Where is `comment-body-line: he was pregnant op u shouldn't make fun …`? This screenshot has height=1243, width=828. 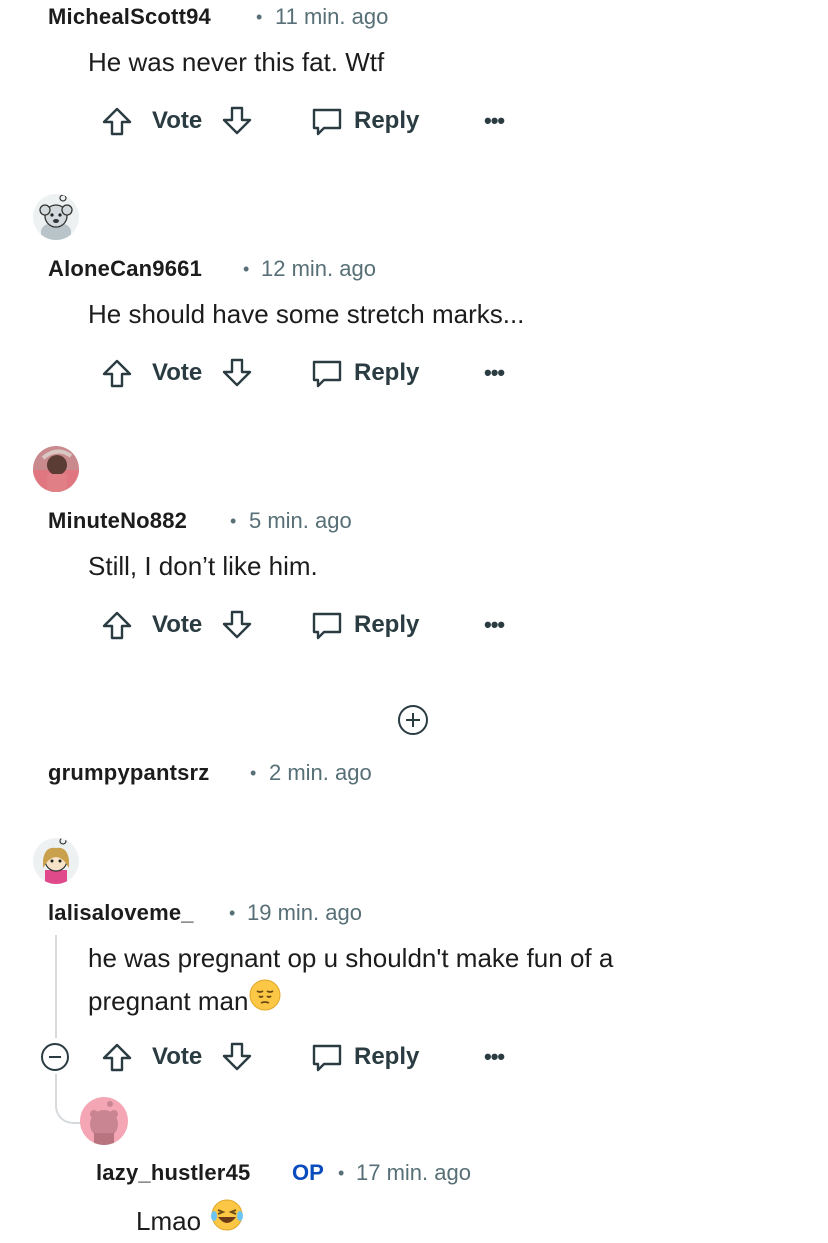 comment-body-line: he was pregnant op u shouldn't make fun … is located at coordinates (351, 958).